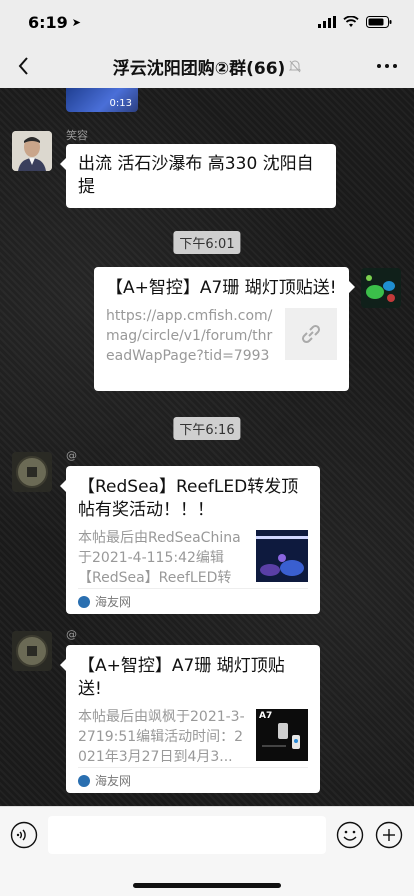 The image size is (414, 896). I want to click on sender-name: 笑容, so click(77, 135).